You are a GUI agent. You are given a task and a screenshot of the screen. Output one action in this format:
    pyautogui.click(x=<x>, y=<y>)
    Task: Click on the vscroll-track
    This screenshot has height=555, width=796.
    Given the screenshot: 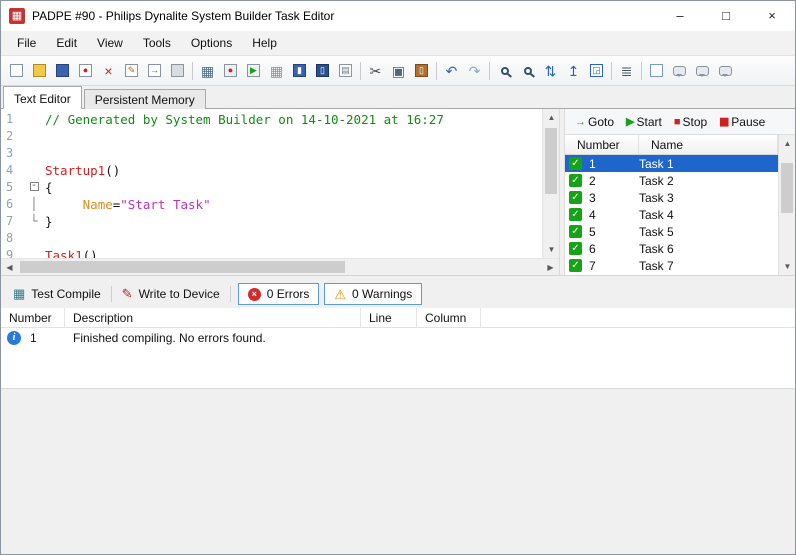 What is the action you would take?
    pyautogui.click(x=551, y=183)
    